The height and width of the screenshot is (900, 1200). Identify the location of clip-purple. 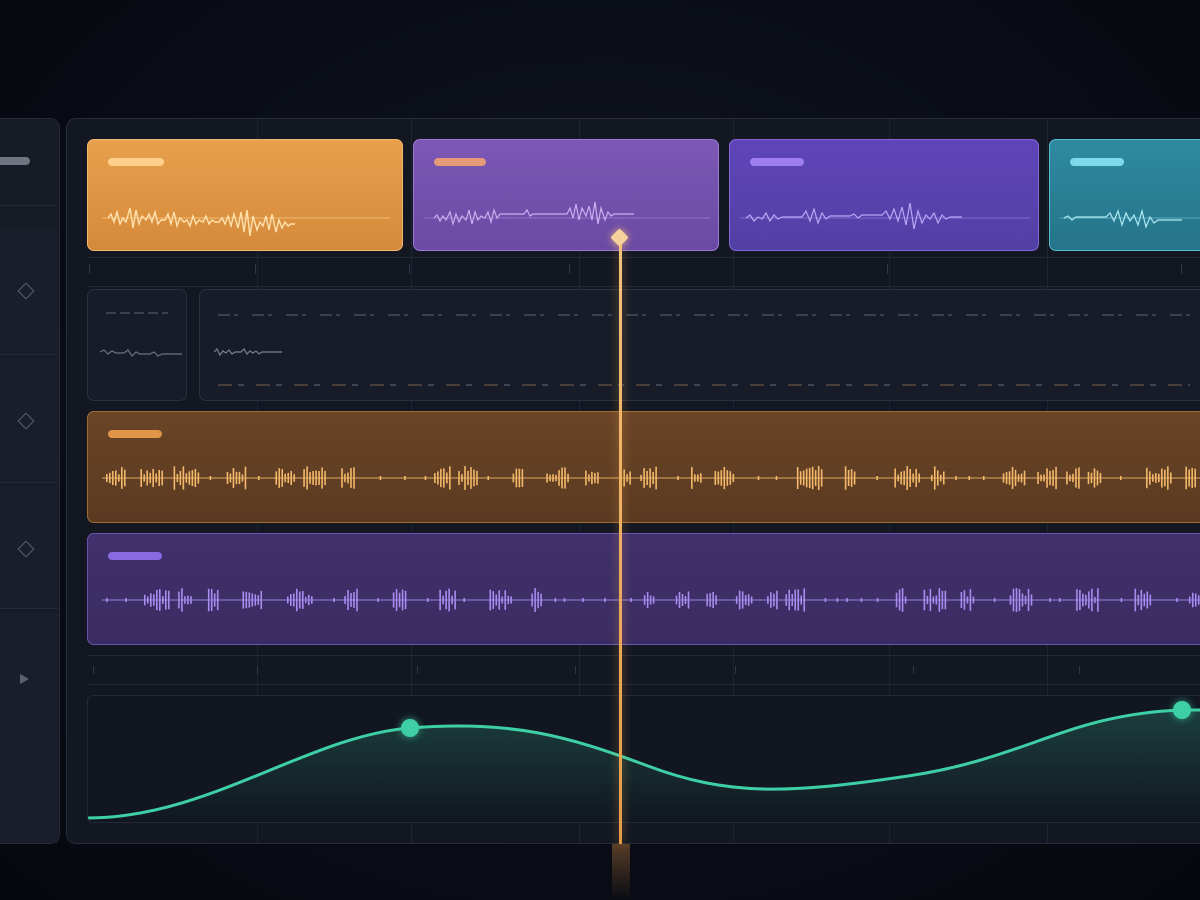
(566, 195).